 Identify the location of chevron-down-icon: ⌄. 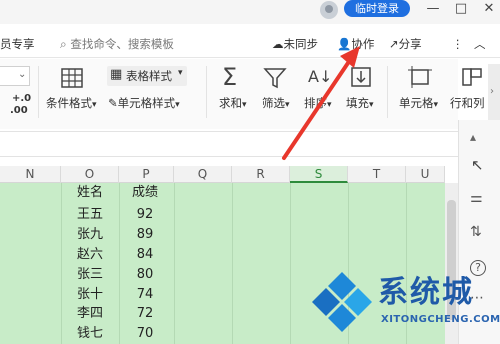
(22, 74).